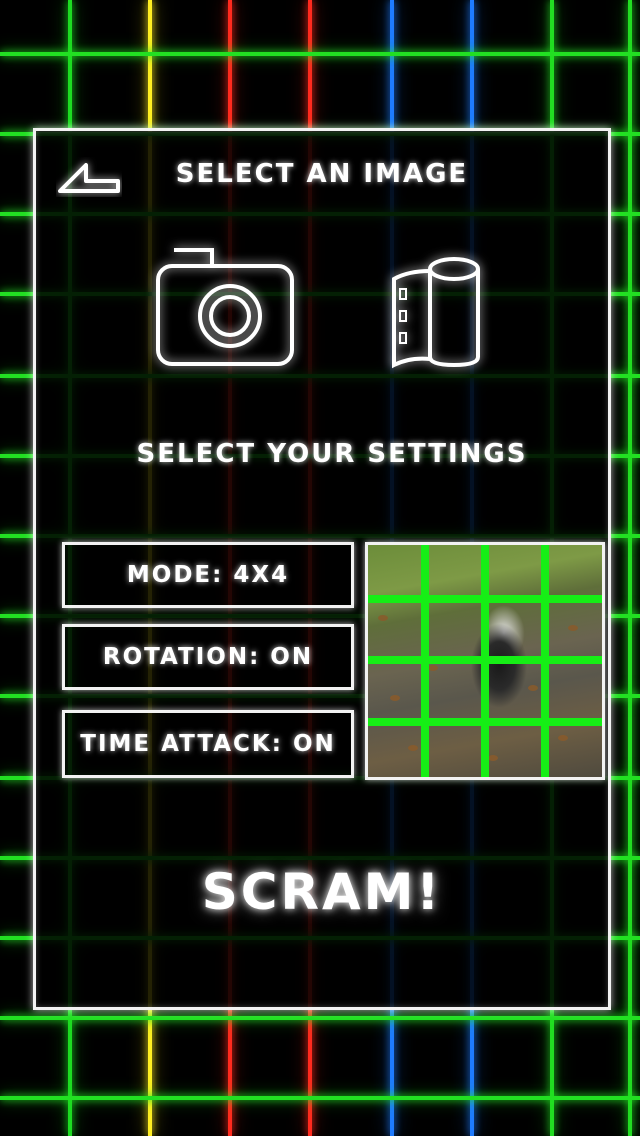 The height and width of the screenshot is (1136, 640). I want to click on gallery-button, so click(436, 312).